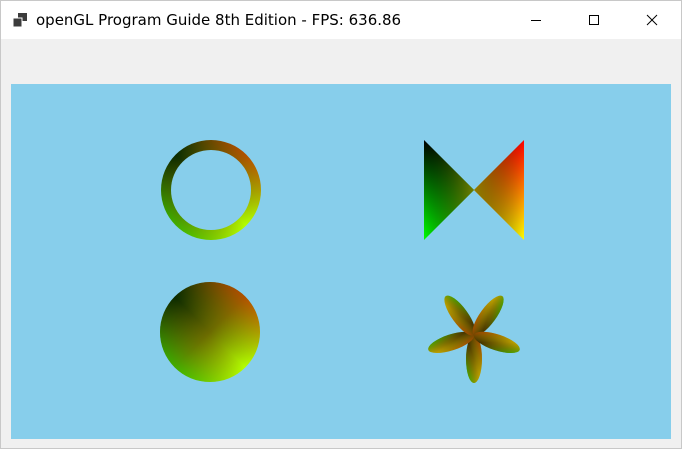 The width and height of the screenshot is (682, 449). Describe the element at coordinates (20, 20) in the screenshot. I see `app-window-icon` at that location.